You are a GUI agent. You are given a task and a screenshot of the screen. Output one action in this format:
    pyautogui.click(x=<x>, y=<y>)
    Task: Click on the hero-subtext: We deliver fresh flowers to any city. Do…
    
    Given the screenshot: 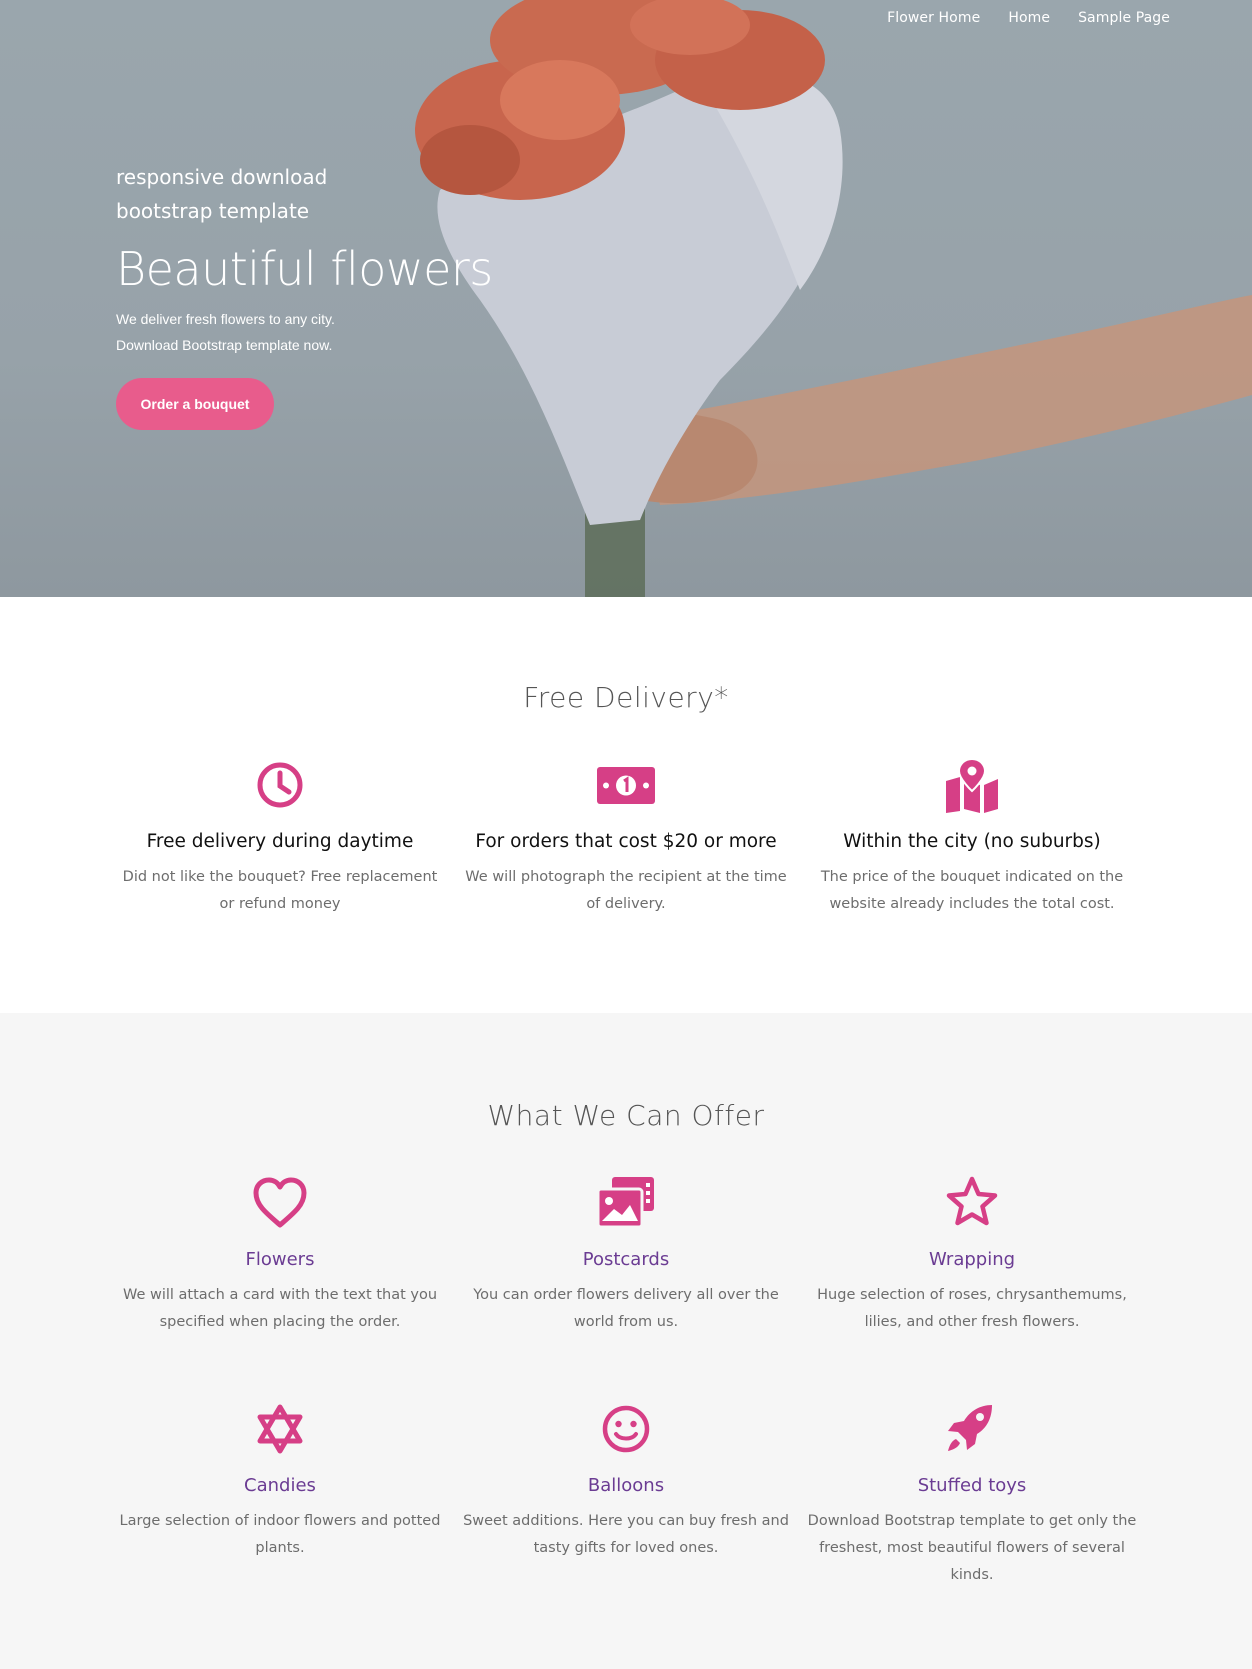 What is the action you would take?
    pyautogui.click(x=336, y=332)
    